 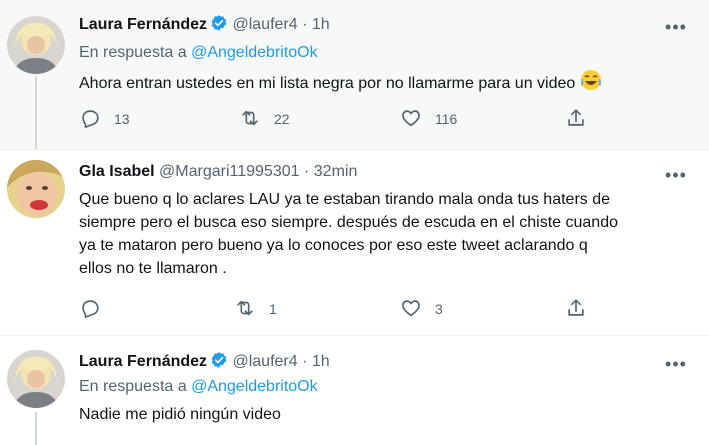 I want to click on reply-button: 13, so click(x=104, y=119).